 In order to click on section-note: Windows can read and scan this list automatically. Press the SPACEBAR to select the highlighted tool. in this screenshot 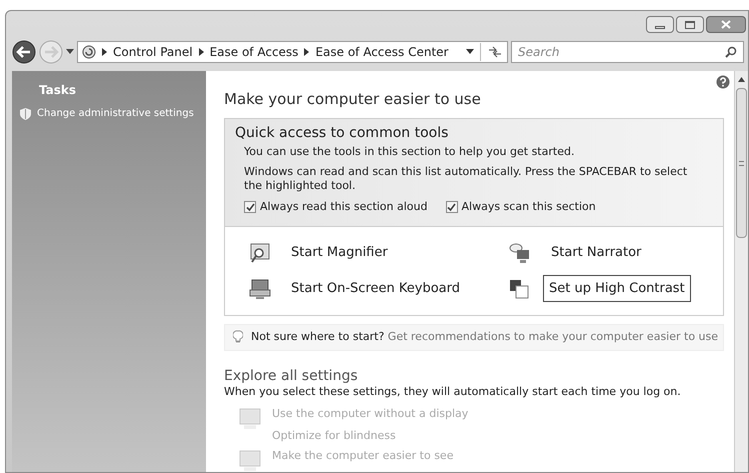, I will do `click(466, 179)`.